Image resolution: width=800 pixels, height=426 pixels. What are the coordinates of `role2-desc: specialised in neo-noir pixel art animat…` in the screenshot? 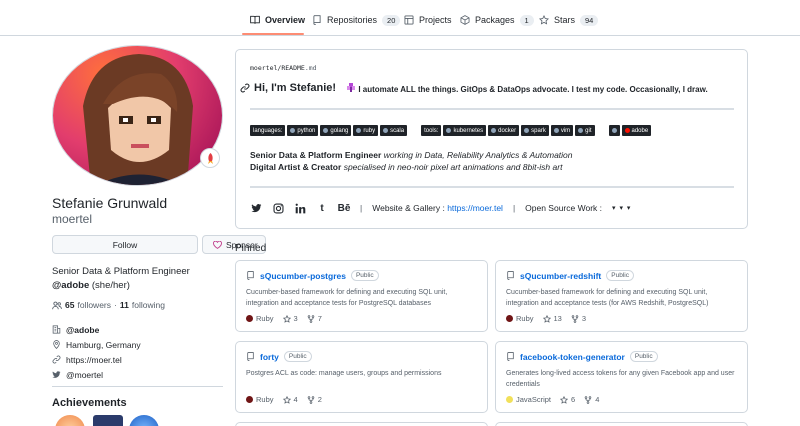 It's located at (453, 167).